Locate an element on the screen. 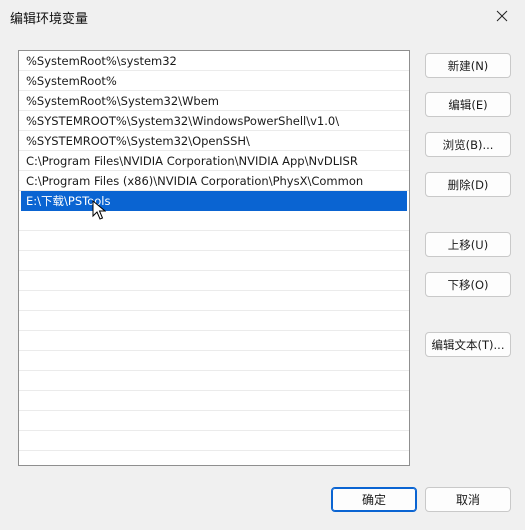 The width and height of the screenshot is (525, 530). list-item: %SystemRoot% is located at coordinates (214, 81).